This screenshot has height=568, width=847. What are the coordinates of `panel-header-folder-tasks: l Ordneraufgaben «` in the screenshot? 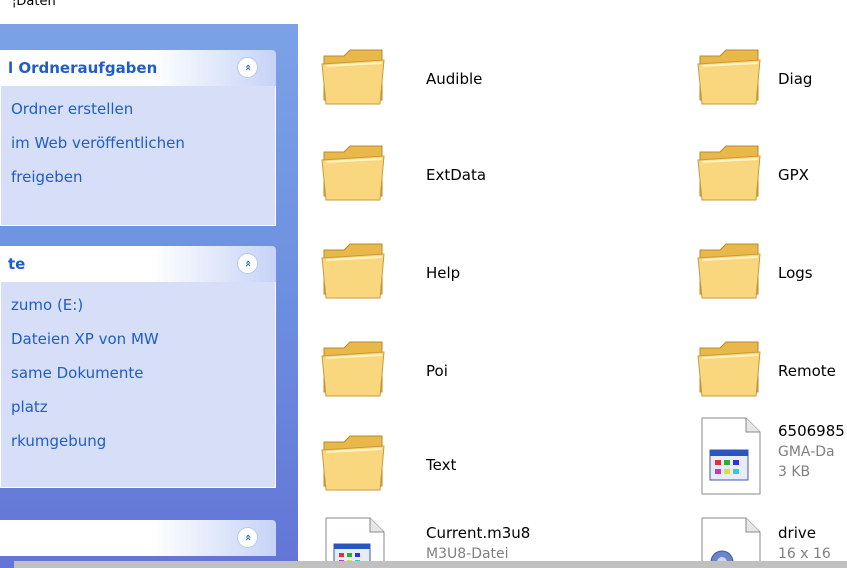 It's located at (138, 68).